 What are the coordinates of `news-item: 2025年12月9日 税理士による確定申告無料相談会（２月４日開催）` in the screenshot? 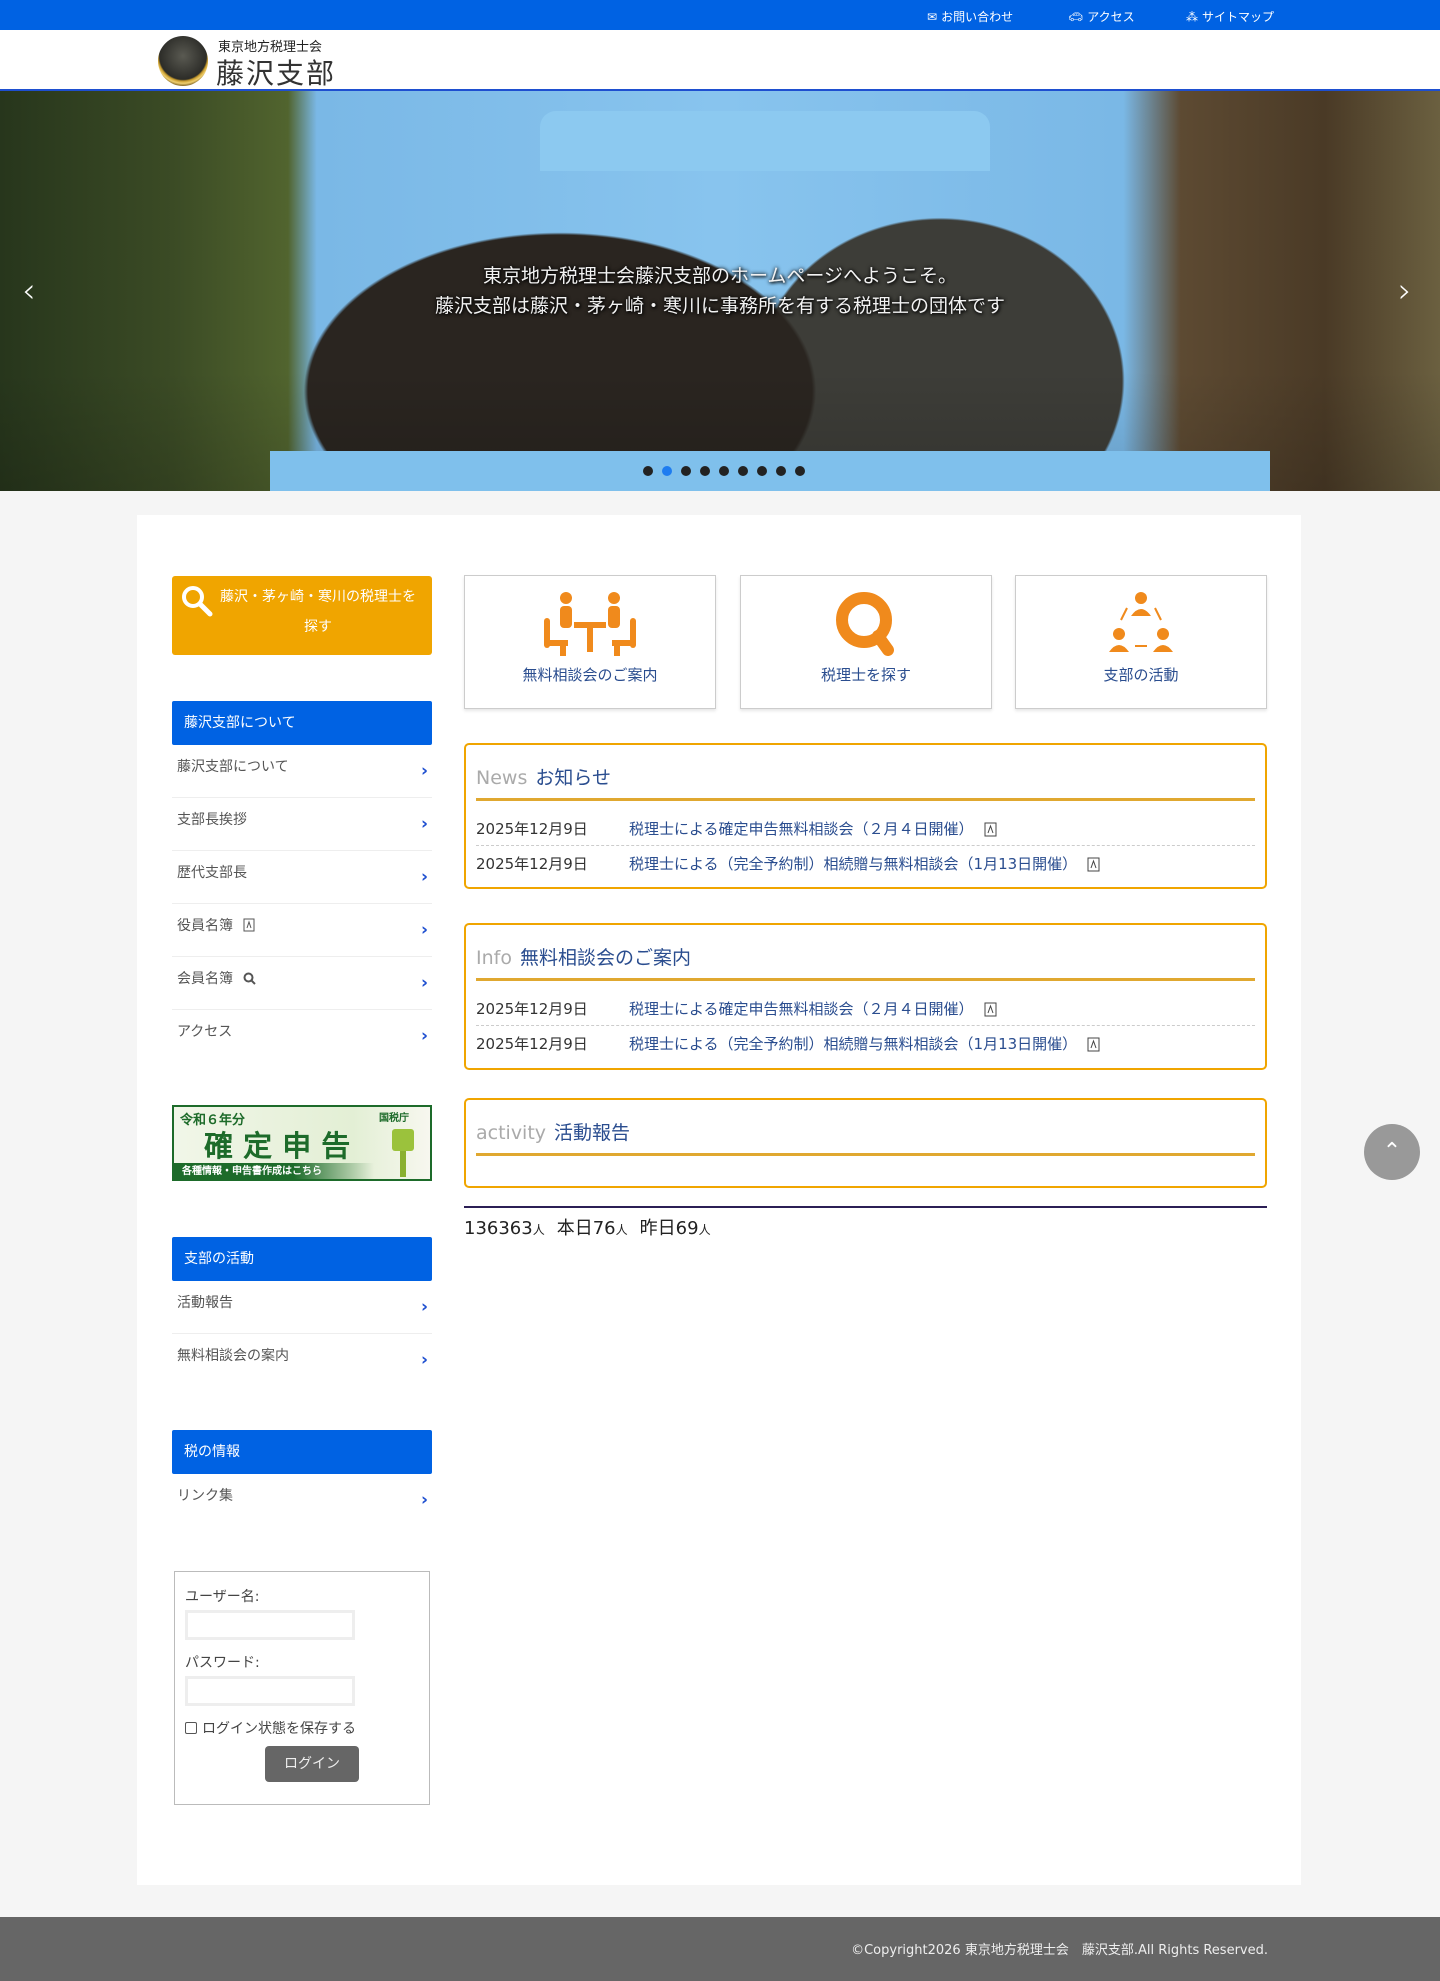 It's located at (865, 828).